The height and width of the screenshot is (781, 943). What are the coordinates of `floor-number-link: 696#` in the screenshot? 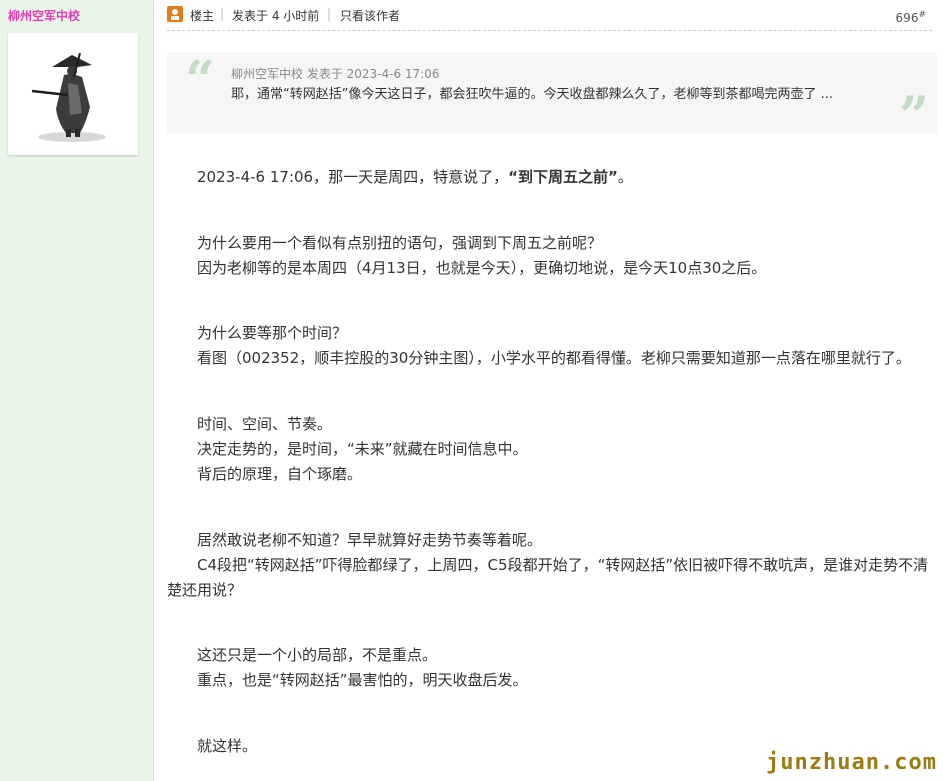 It's located at (911, 17).